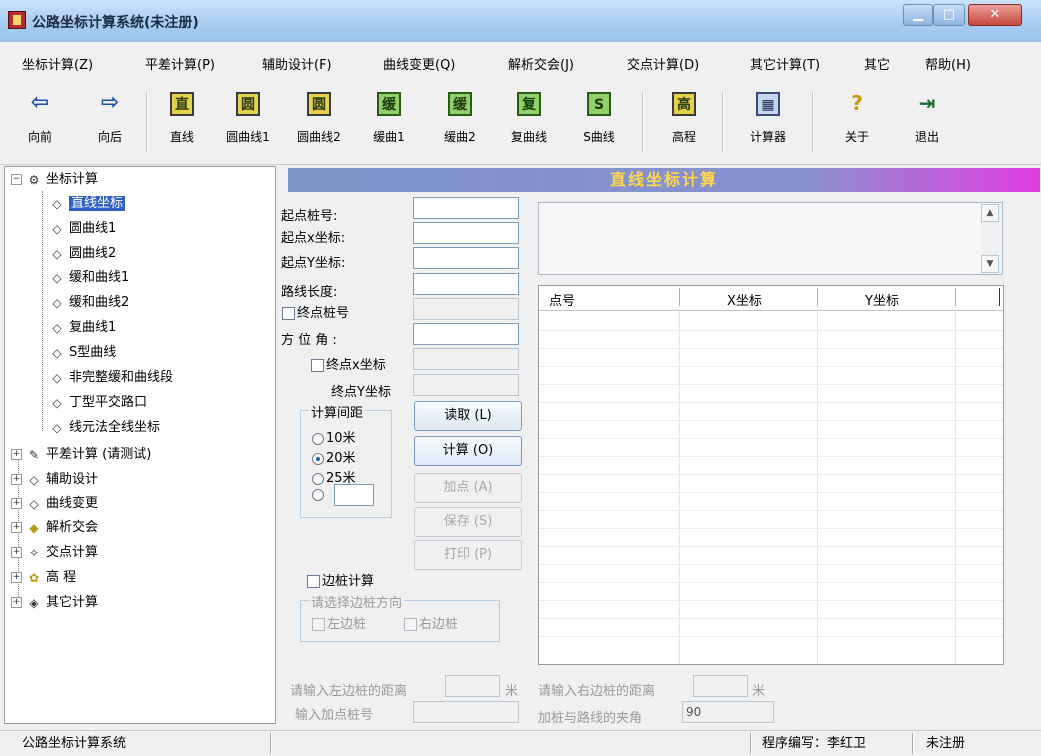  Describe the element at coordinates (354, 495) in the screenshot. I see `interval-custom-input` at that location.